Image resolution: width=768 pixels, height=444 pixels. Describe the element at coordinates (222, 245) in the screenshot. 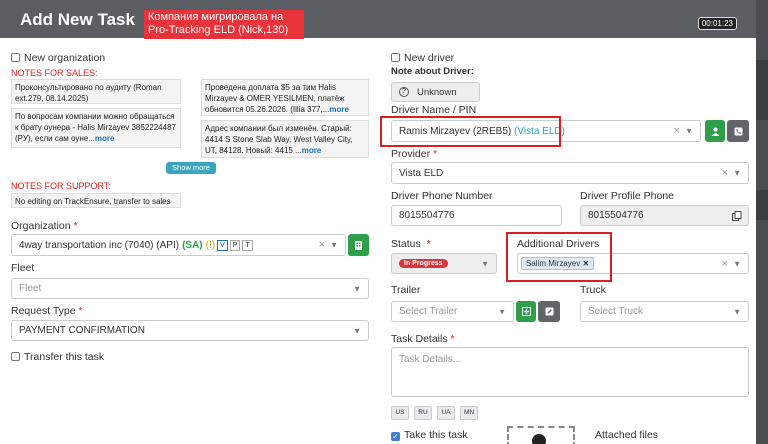

I see `tag-v: V` at that location.